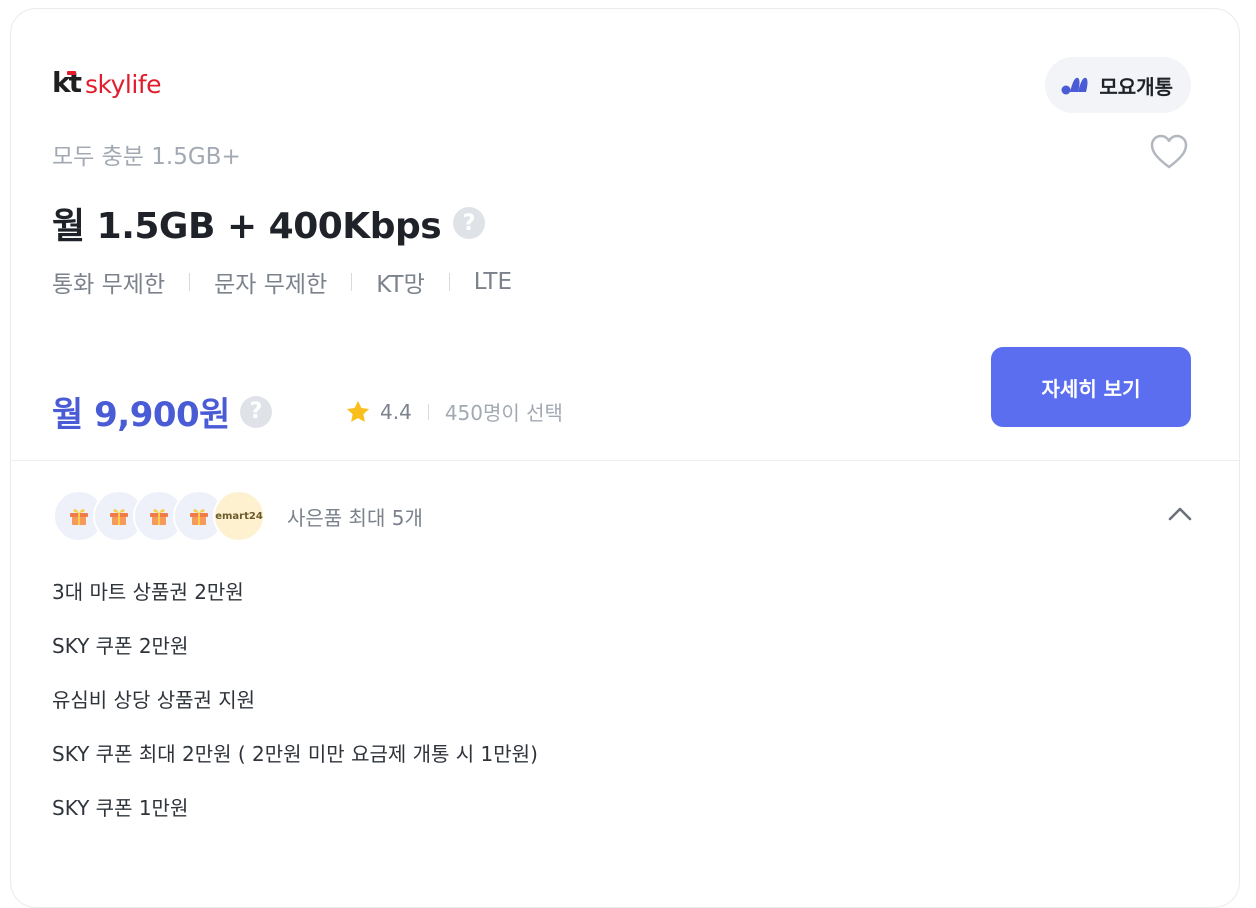 The image size is (1256, 908). I want to click on monthly-price: 월 9,900원 ?, so click(162, 411).